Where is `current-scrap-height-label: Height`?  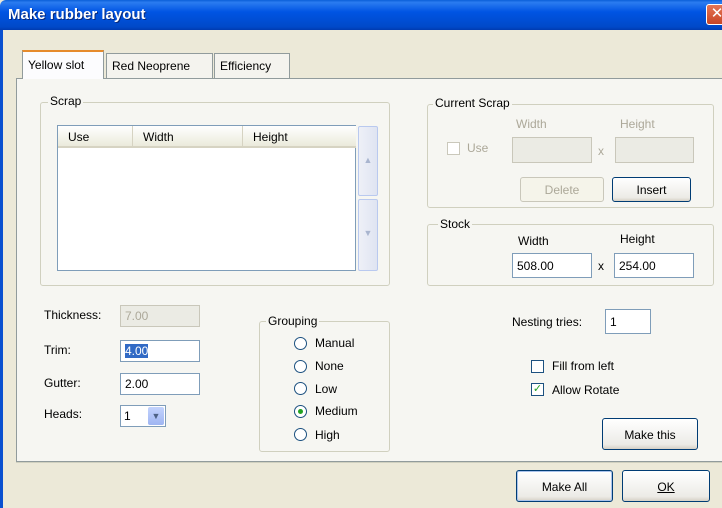 current-scrap-height-label: Height is located at coordinates (637, 124).